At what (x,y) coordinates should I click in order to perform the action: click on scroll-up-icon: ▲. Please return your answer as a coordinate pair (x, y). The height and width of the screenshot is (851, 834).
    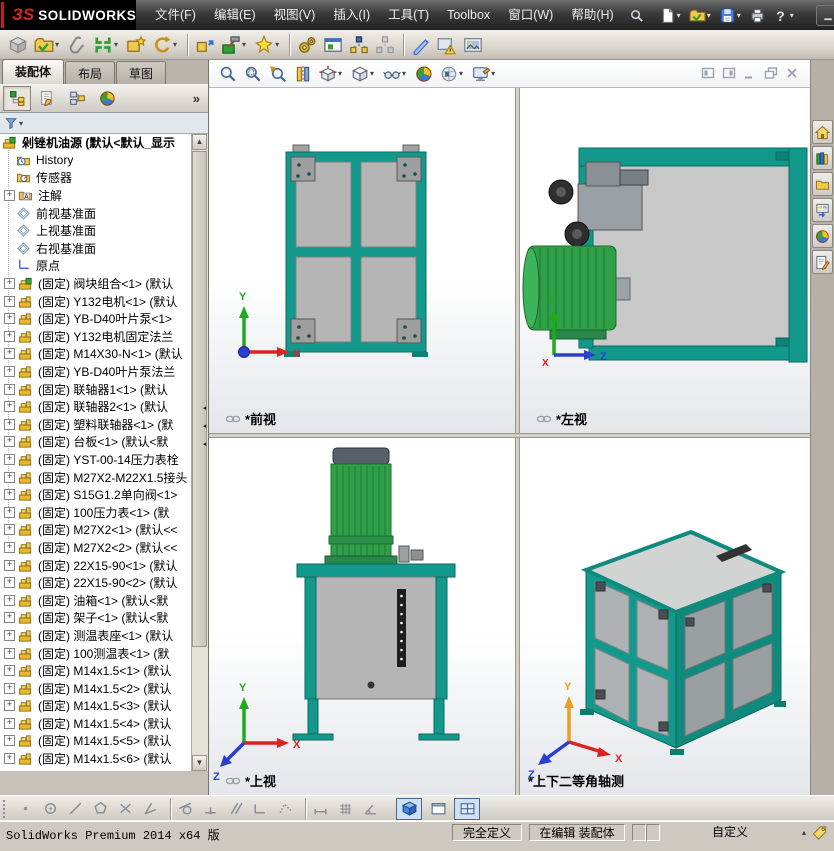
    Looking at the image, I should click on (199, 142).